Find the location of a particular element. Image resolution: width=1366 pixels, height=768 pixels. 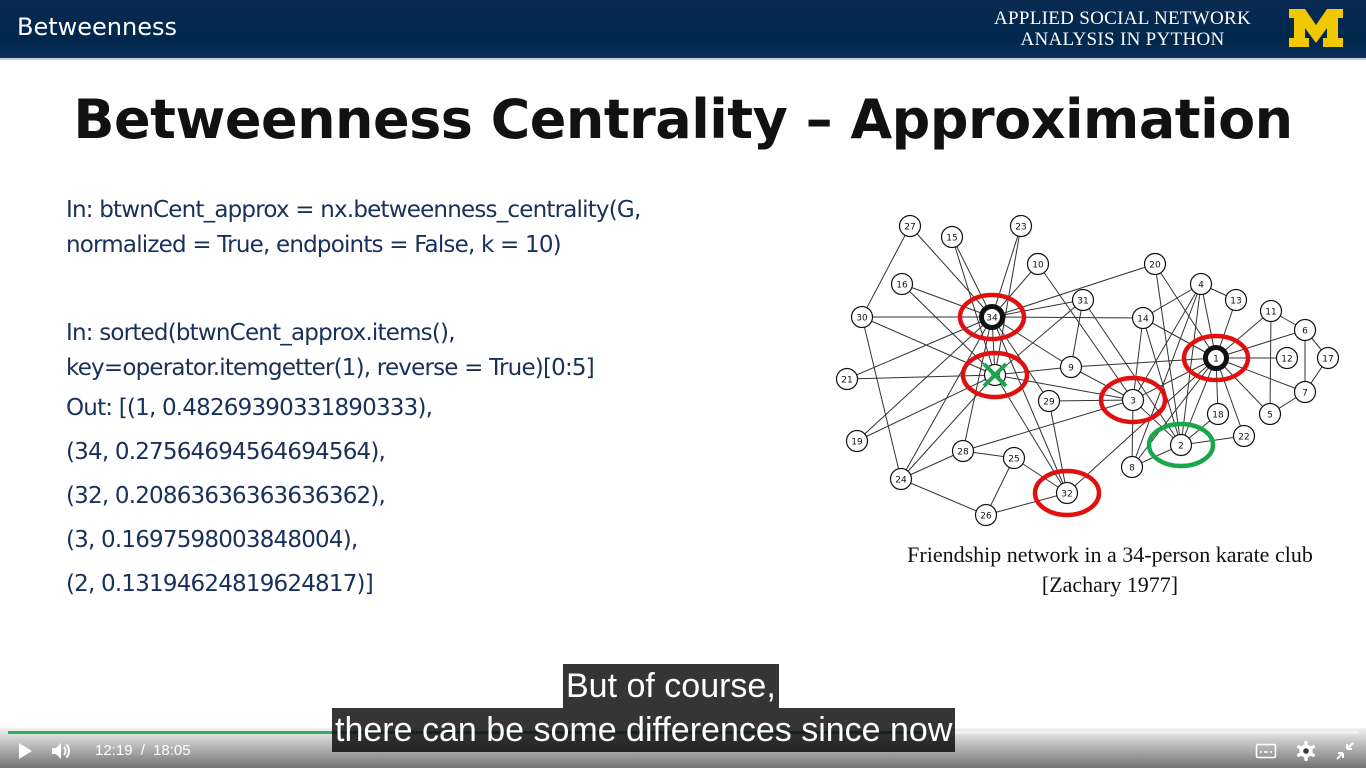

course-title-line2: ANALYSIS IN PYTHON is located at coordinates (1122, 39).